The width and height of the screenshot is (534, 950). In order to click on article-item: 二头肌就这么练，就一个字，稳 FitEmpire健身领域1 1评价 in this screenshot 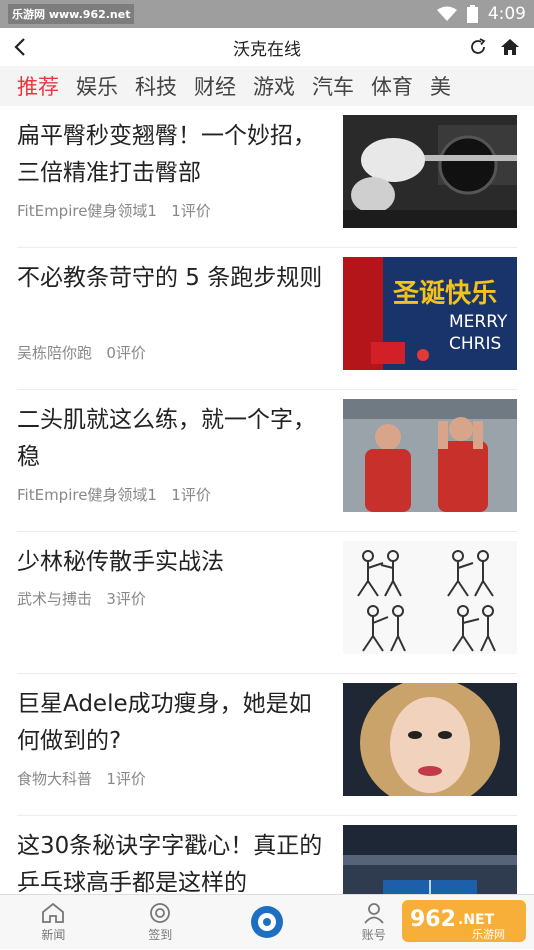, I will do `click(267, 461)`.